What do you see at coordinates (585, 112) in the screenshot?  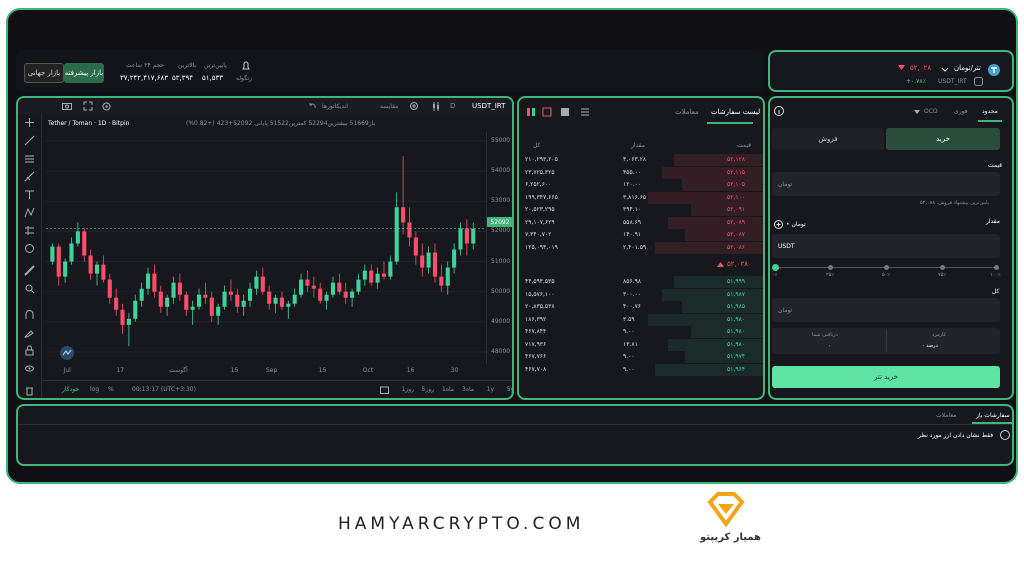 I see `precision-icon` at bounding box center [585, 112].